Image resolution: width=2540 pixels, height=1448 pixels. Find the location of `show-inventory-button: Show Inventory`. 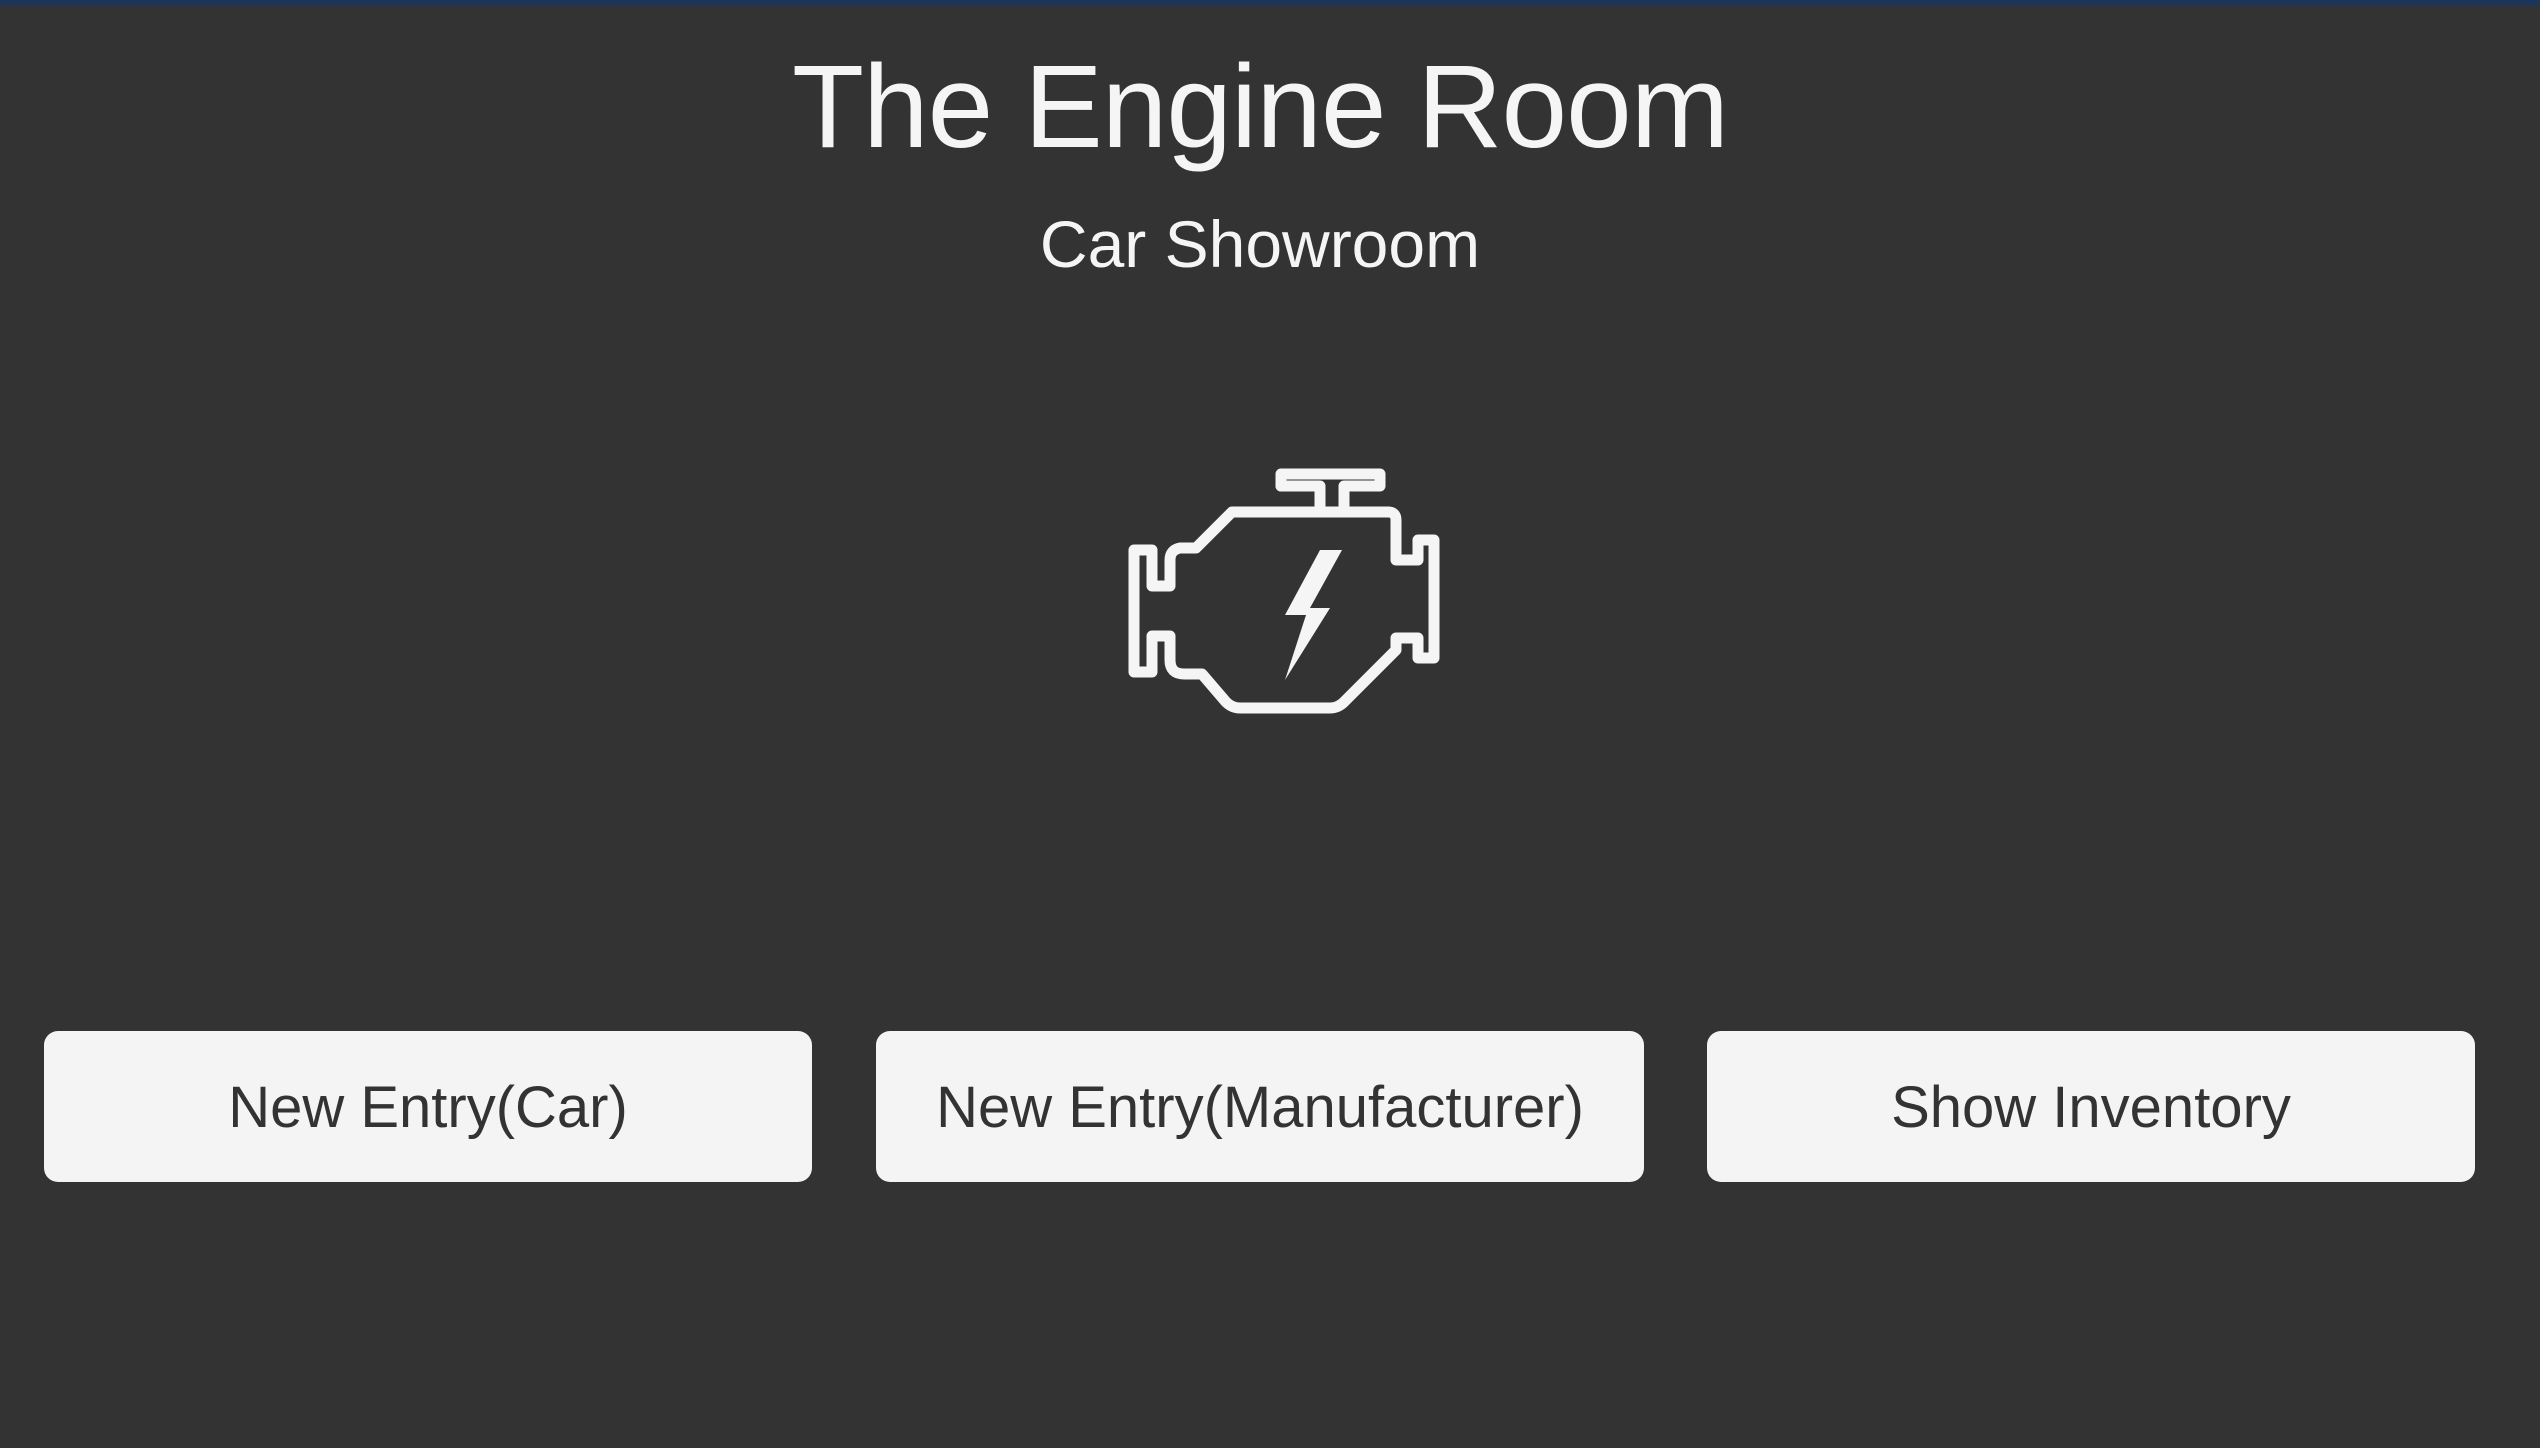

show-inventory-button: Show Inventory is located at coordinates (2091, 1106).